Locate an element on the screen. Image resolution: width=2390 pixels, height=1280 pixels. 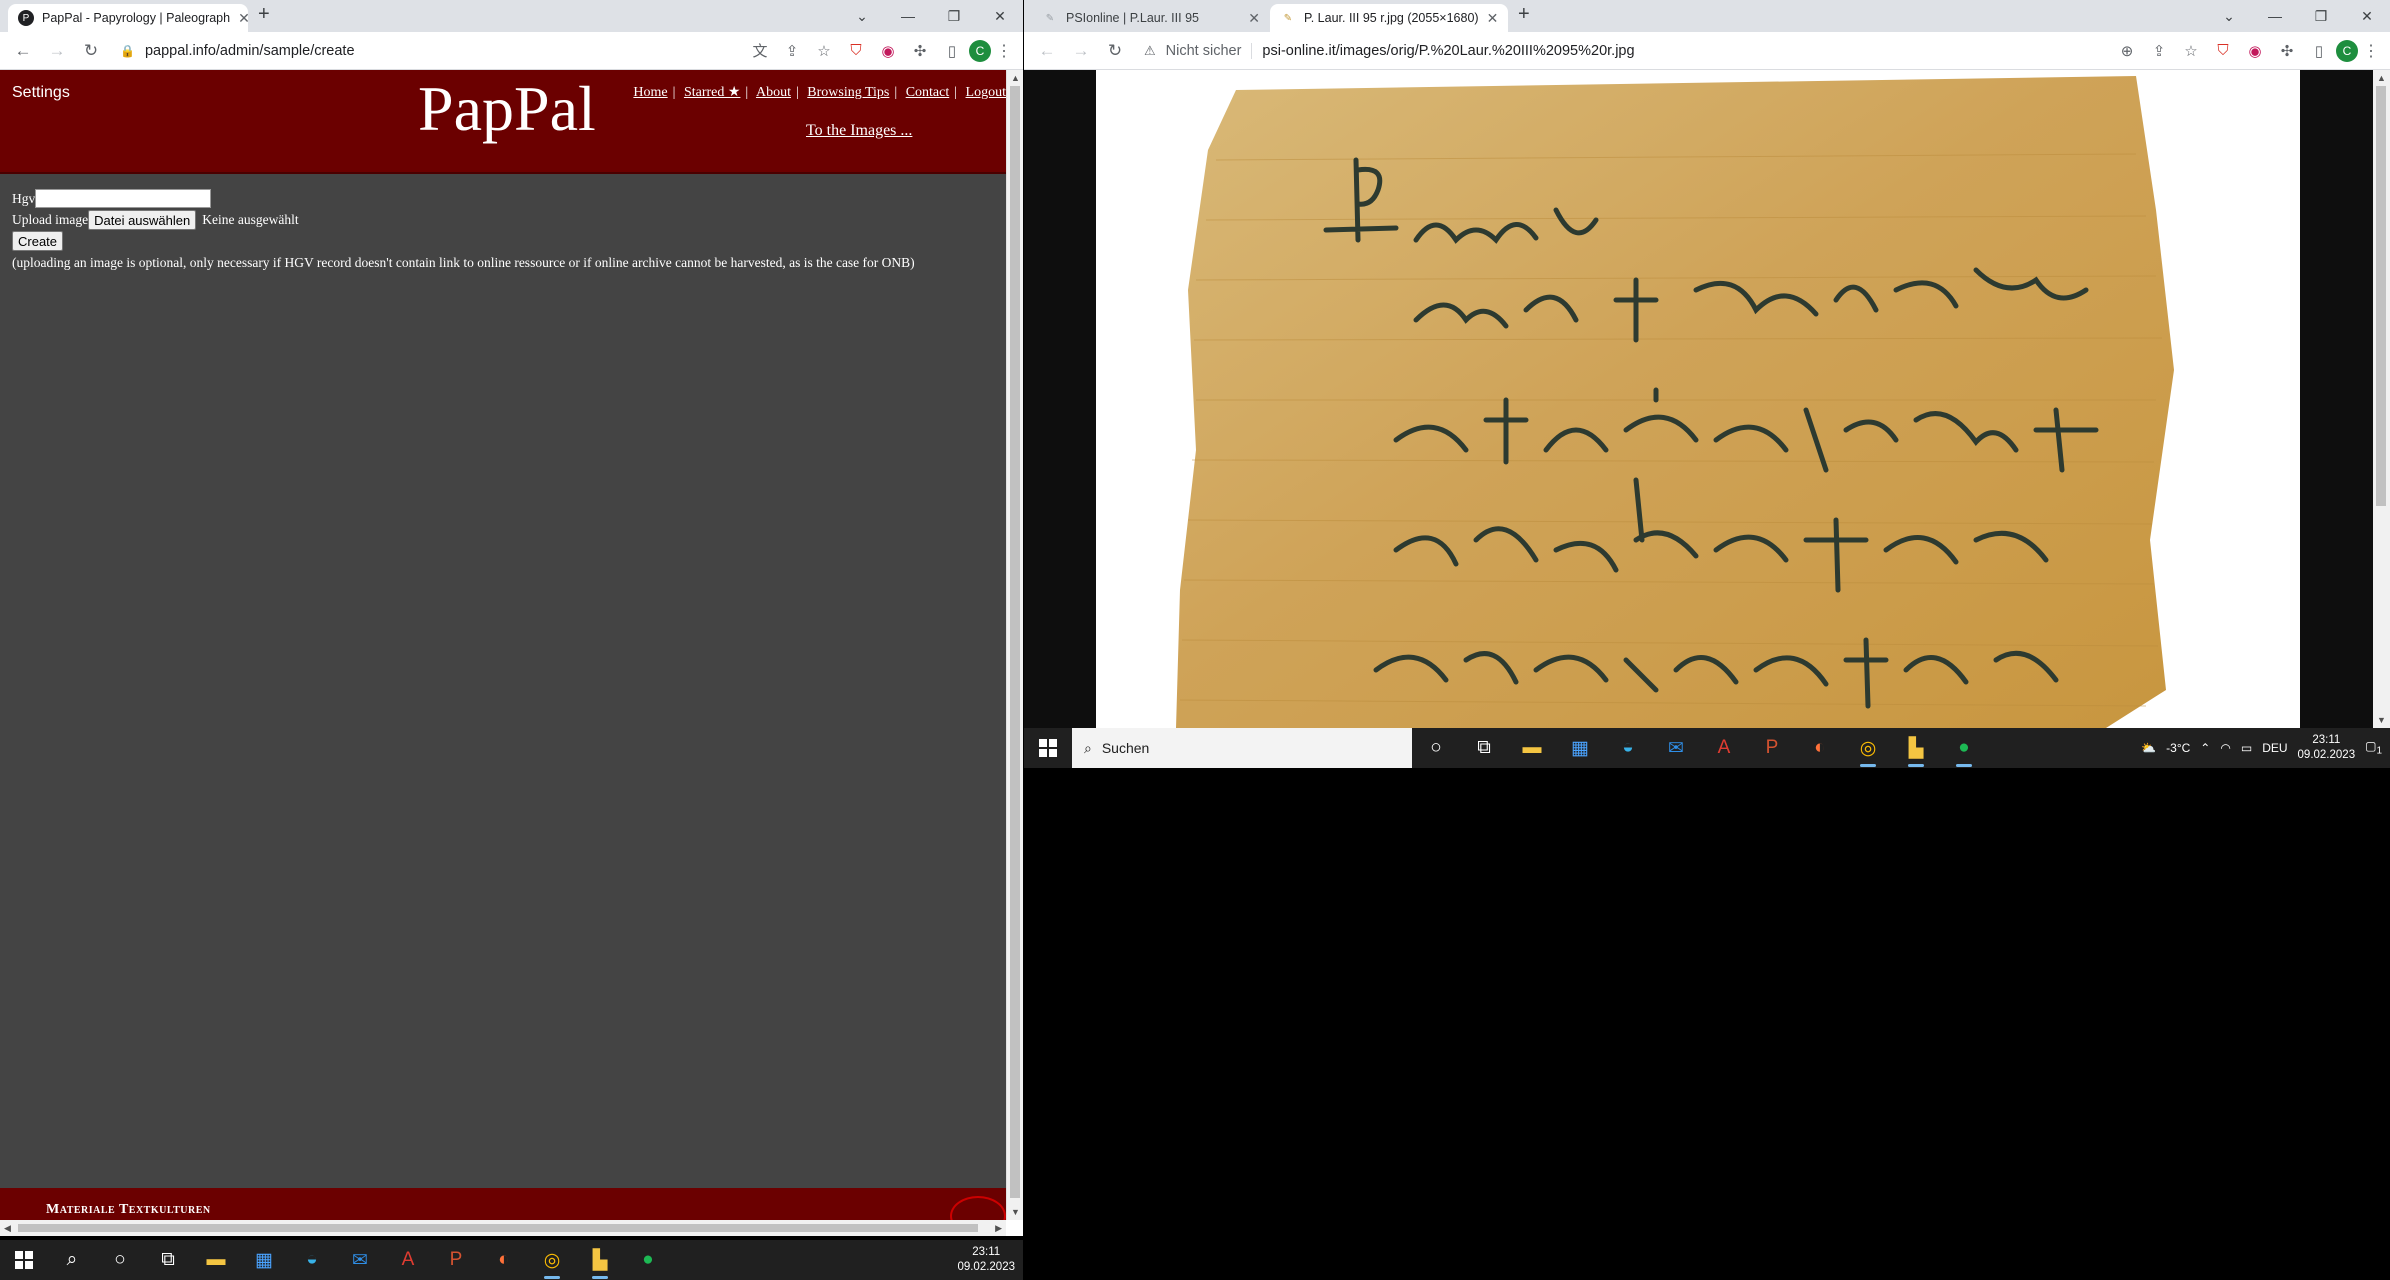
scroll-right-icon: ▶ is located at coordinates (998, 1228).